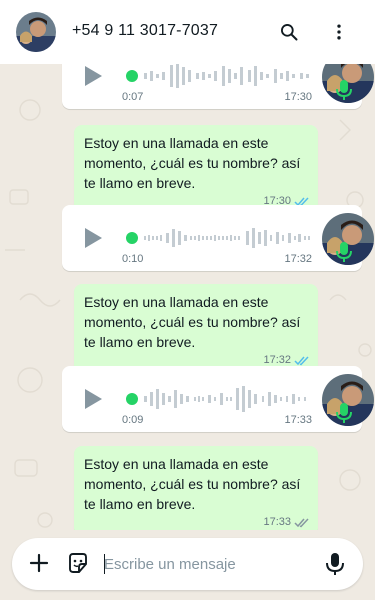  Describe the element at coordinates (145, 31) in the screenshot. I see `contact-name: +54 9 11 3017-7037` at that location.